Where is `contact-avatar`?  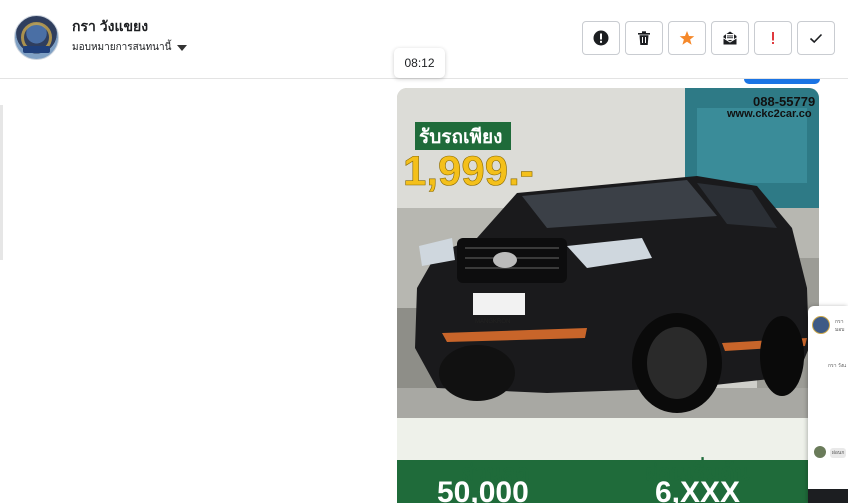
contact-avatar is located at coordinates (36, 37).